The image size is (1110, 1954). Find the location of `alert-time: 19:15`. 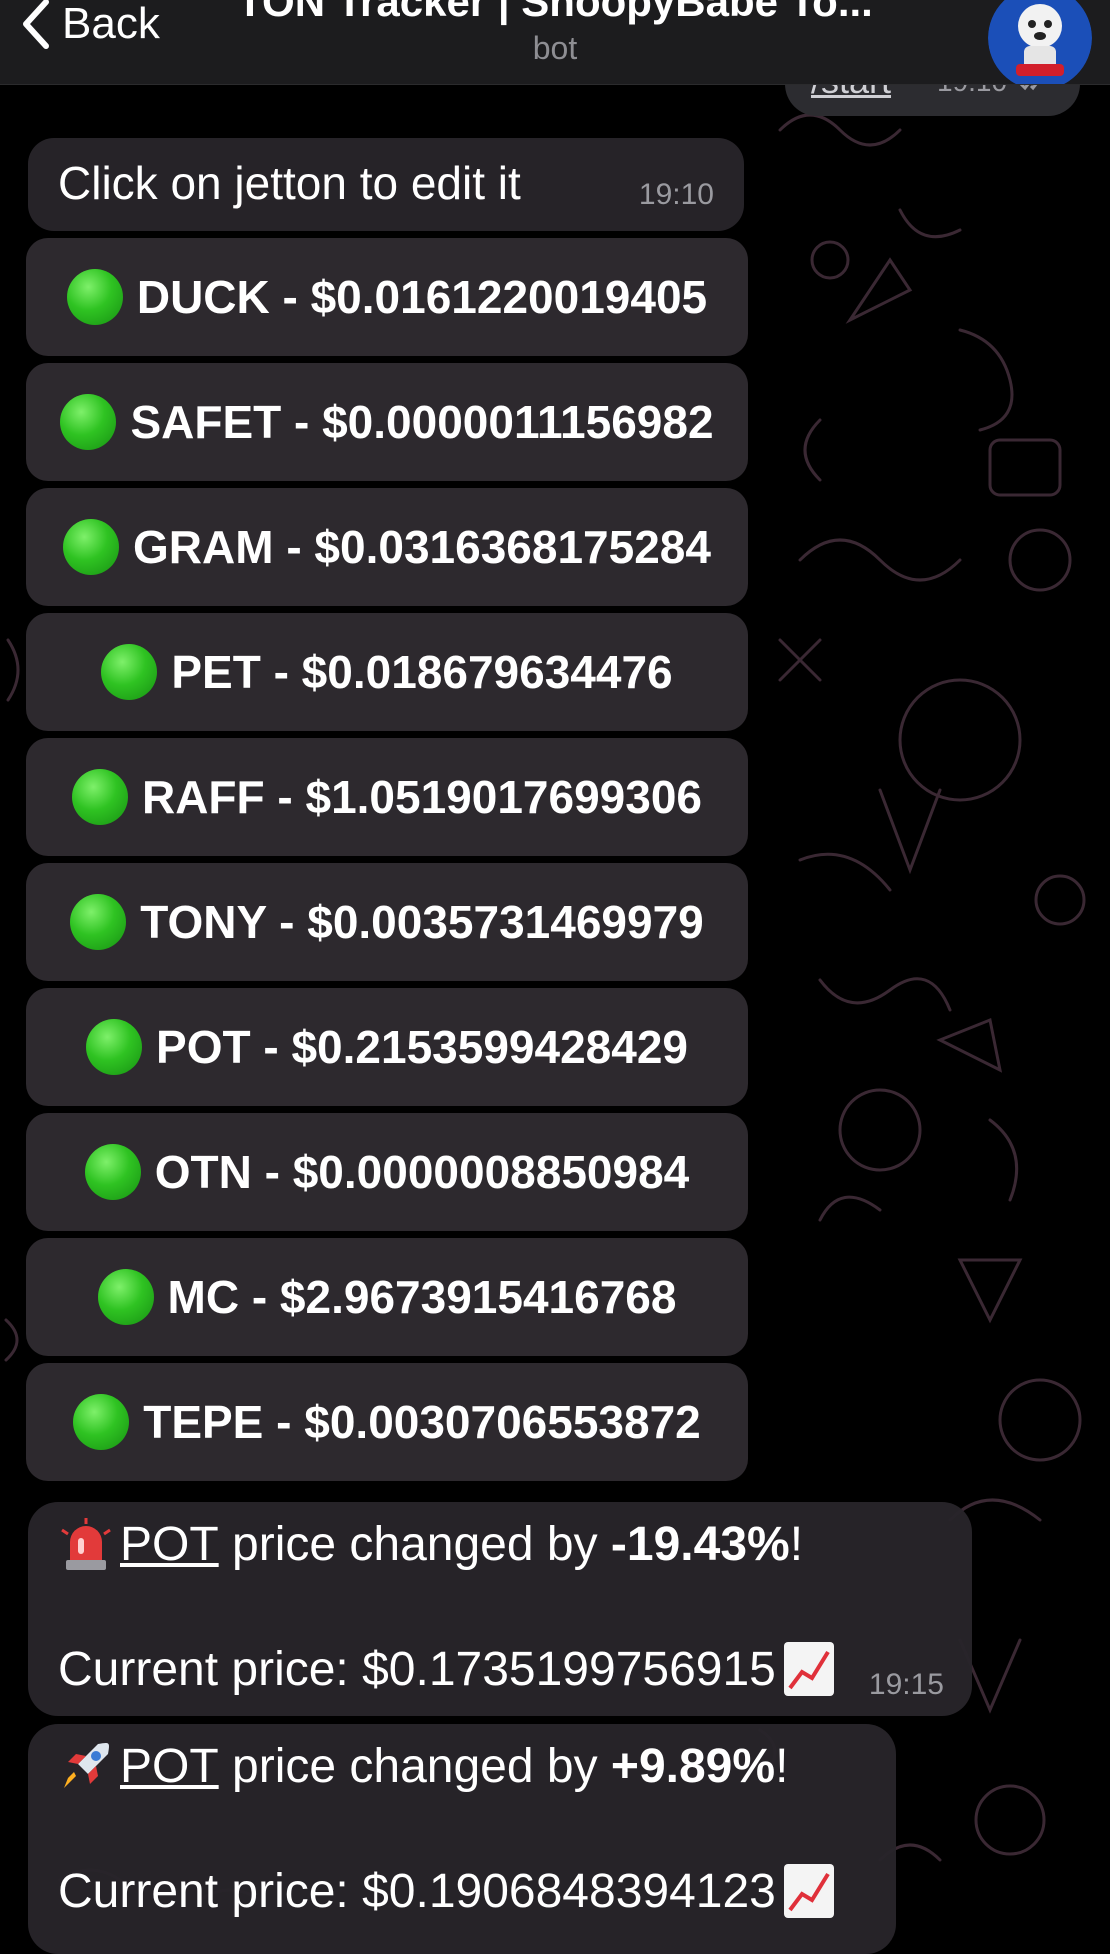

alert-time: 19:15 is located at coordinates (906, 1684).